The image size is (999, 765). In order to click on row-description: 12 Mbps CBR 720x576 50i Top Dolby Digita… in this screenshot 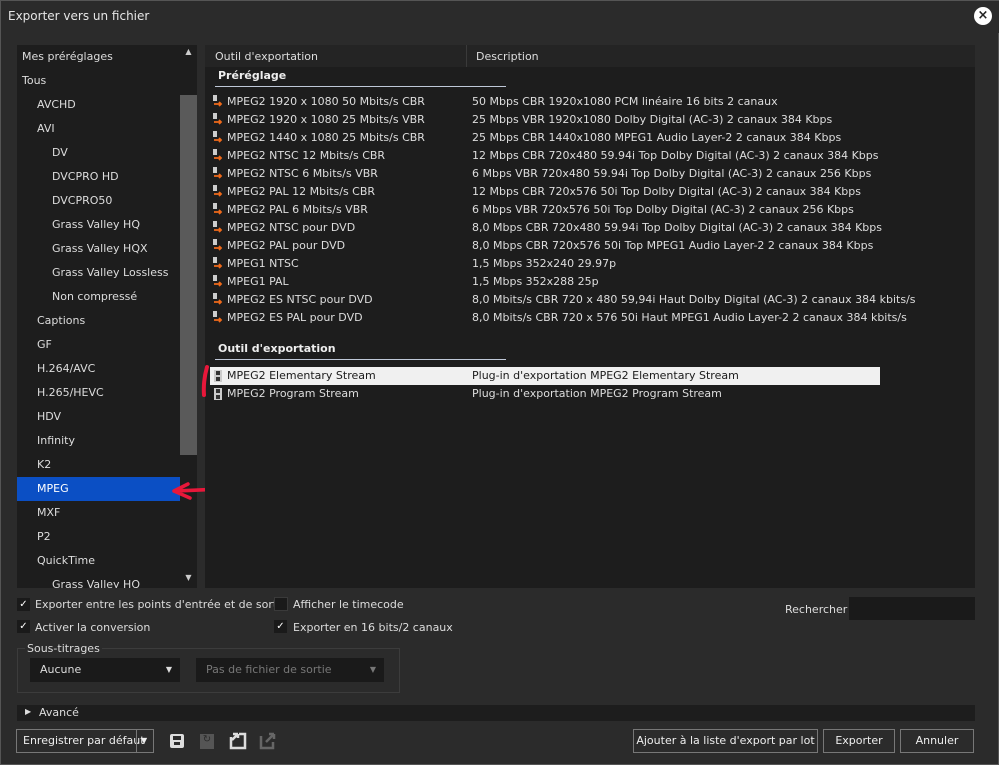, I will do `click(667, 191)`.